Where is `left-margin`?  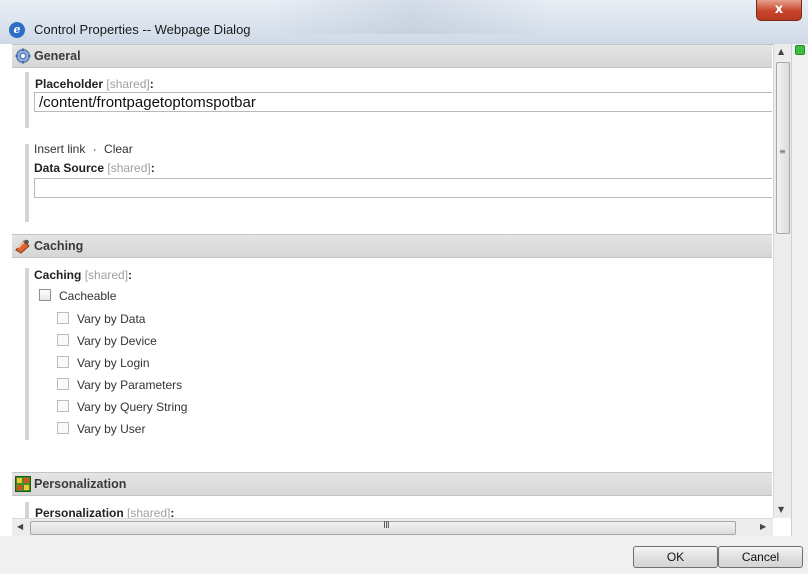 left-margin is located at coordinates (6, 290).